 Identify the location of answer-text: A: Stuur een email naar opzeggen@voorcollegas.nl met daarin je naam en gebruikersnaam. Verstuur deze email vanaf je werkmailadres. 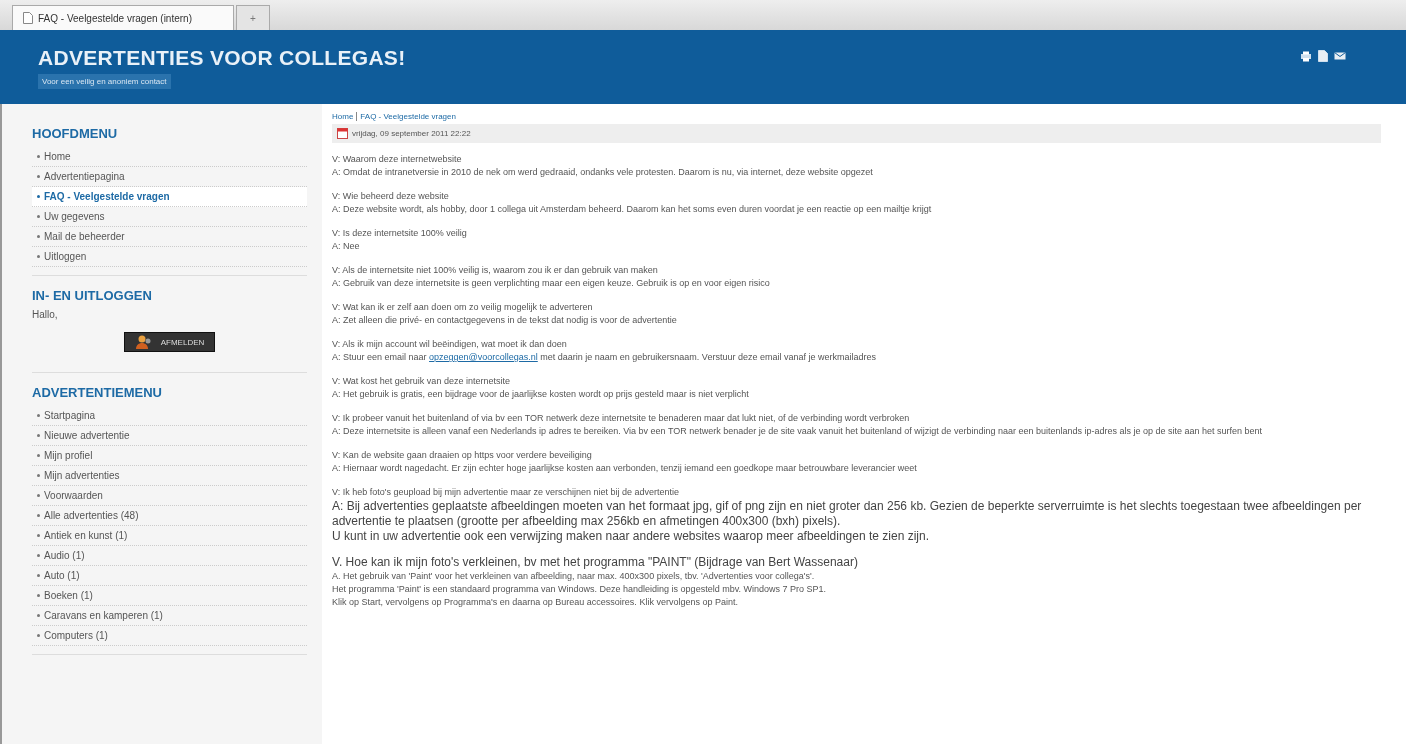
(604, 357).